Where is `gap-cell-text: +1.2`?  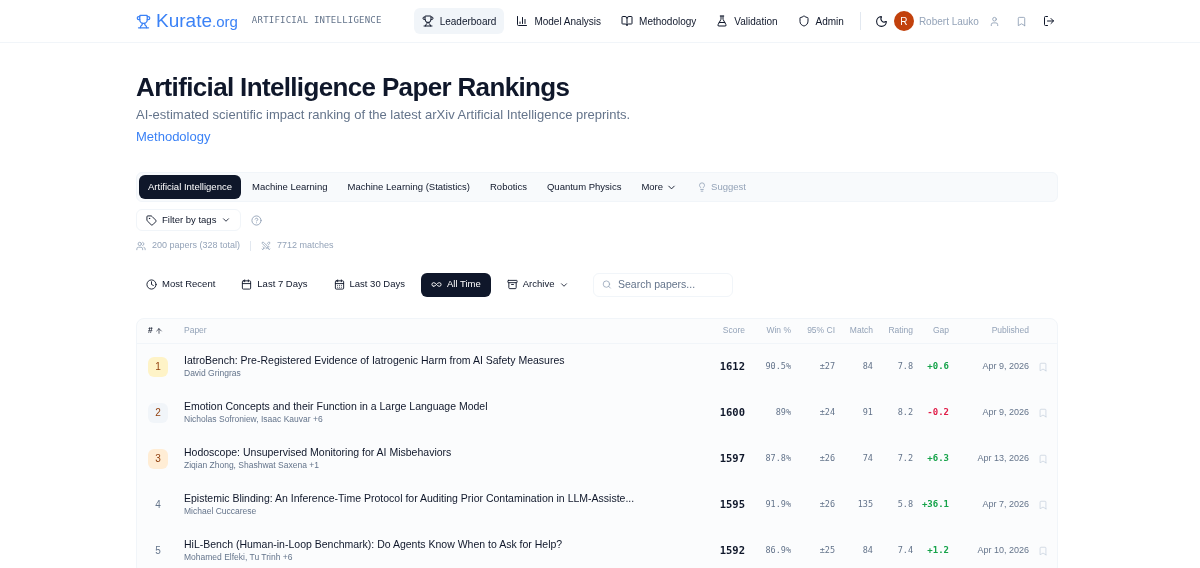
gap-cell-text: +1.2 is located at coordinates (937, 550).